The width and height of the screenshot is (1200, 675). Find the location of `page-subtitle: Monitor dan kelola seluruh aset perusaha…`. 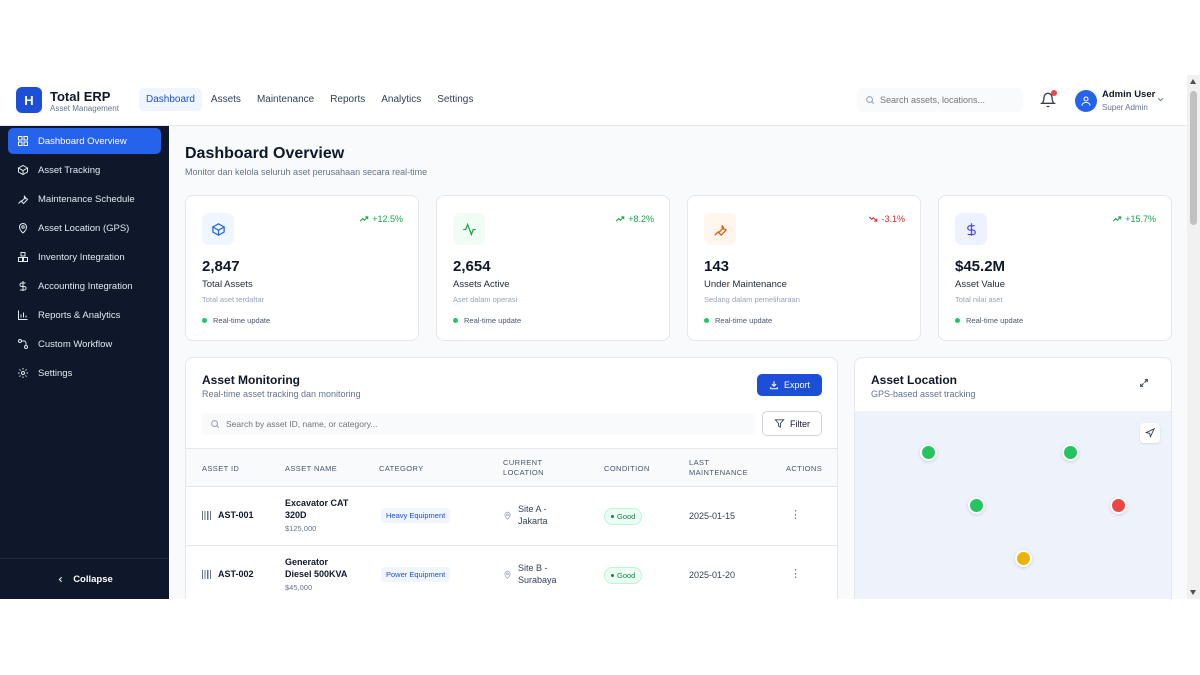

page-subtitle: Monitor dan kelola seluruh aset perusaha… is located at coordinates (306, 172).